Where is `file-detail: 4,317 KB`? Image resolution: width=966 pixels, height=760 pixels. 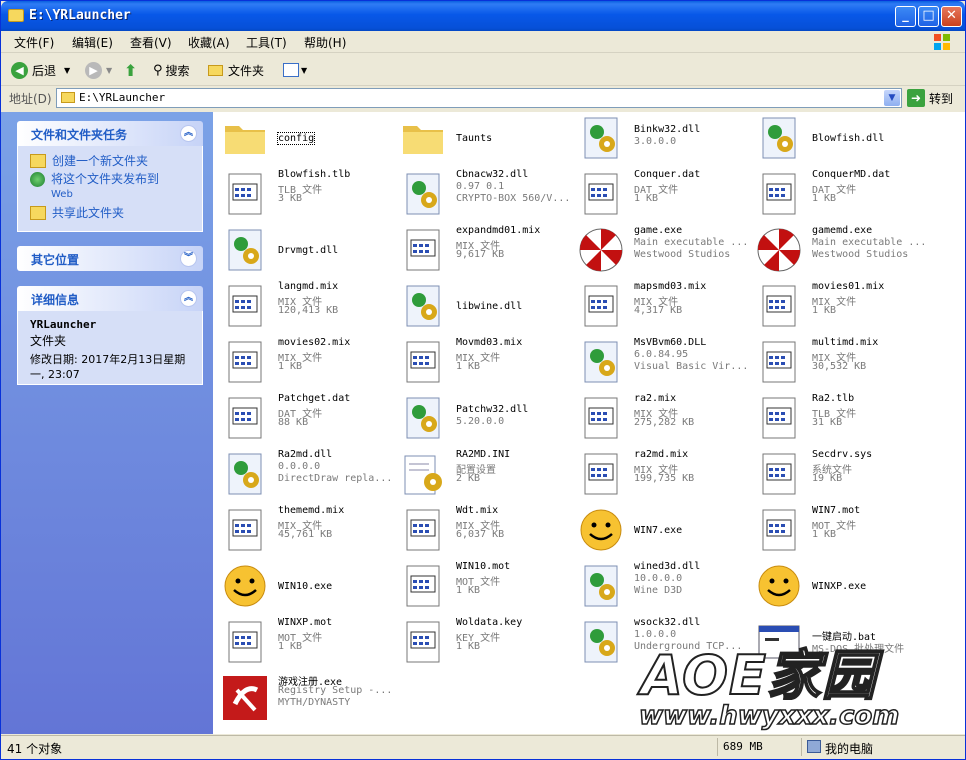 file-detail: 4,317 KB is located at coordinates (658, 310).